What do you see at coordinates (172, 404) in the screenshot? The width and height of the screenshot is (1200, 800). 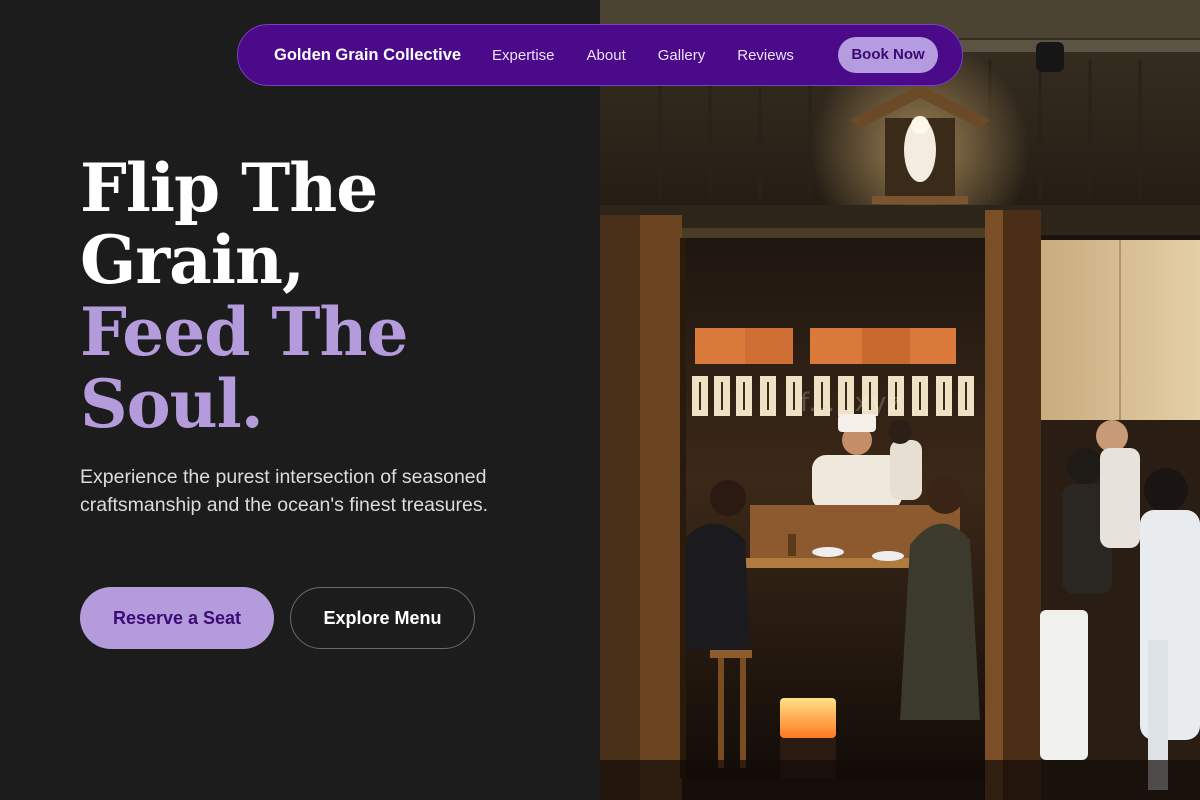 I see `hero-title-line-4: Soul.` at bounding box center [172, 404].